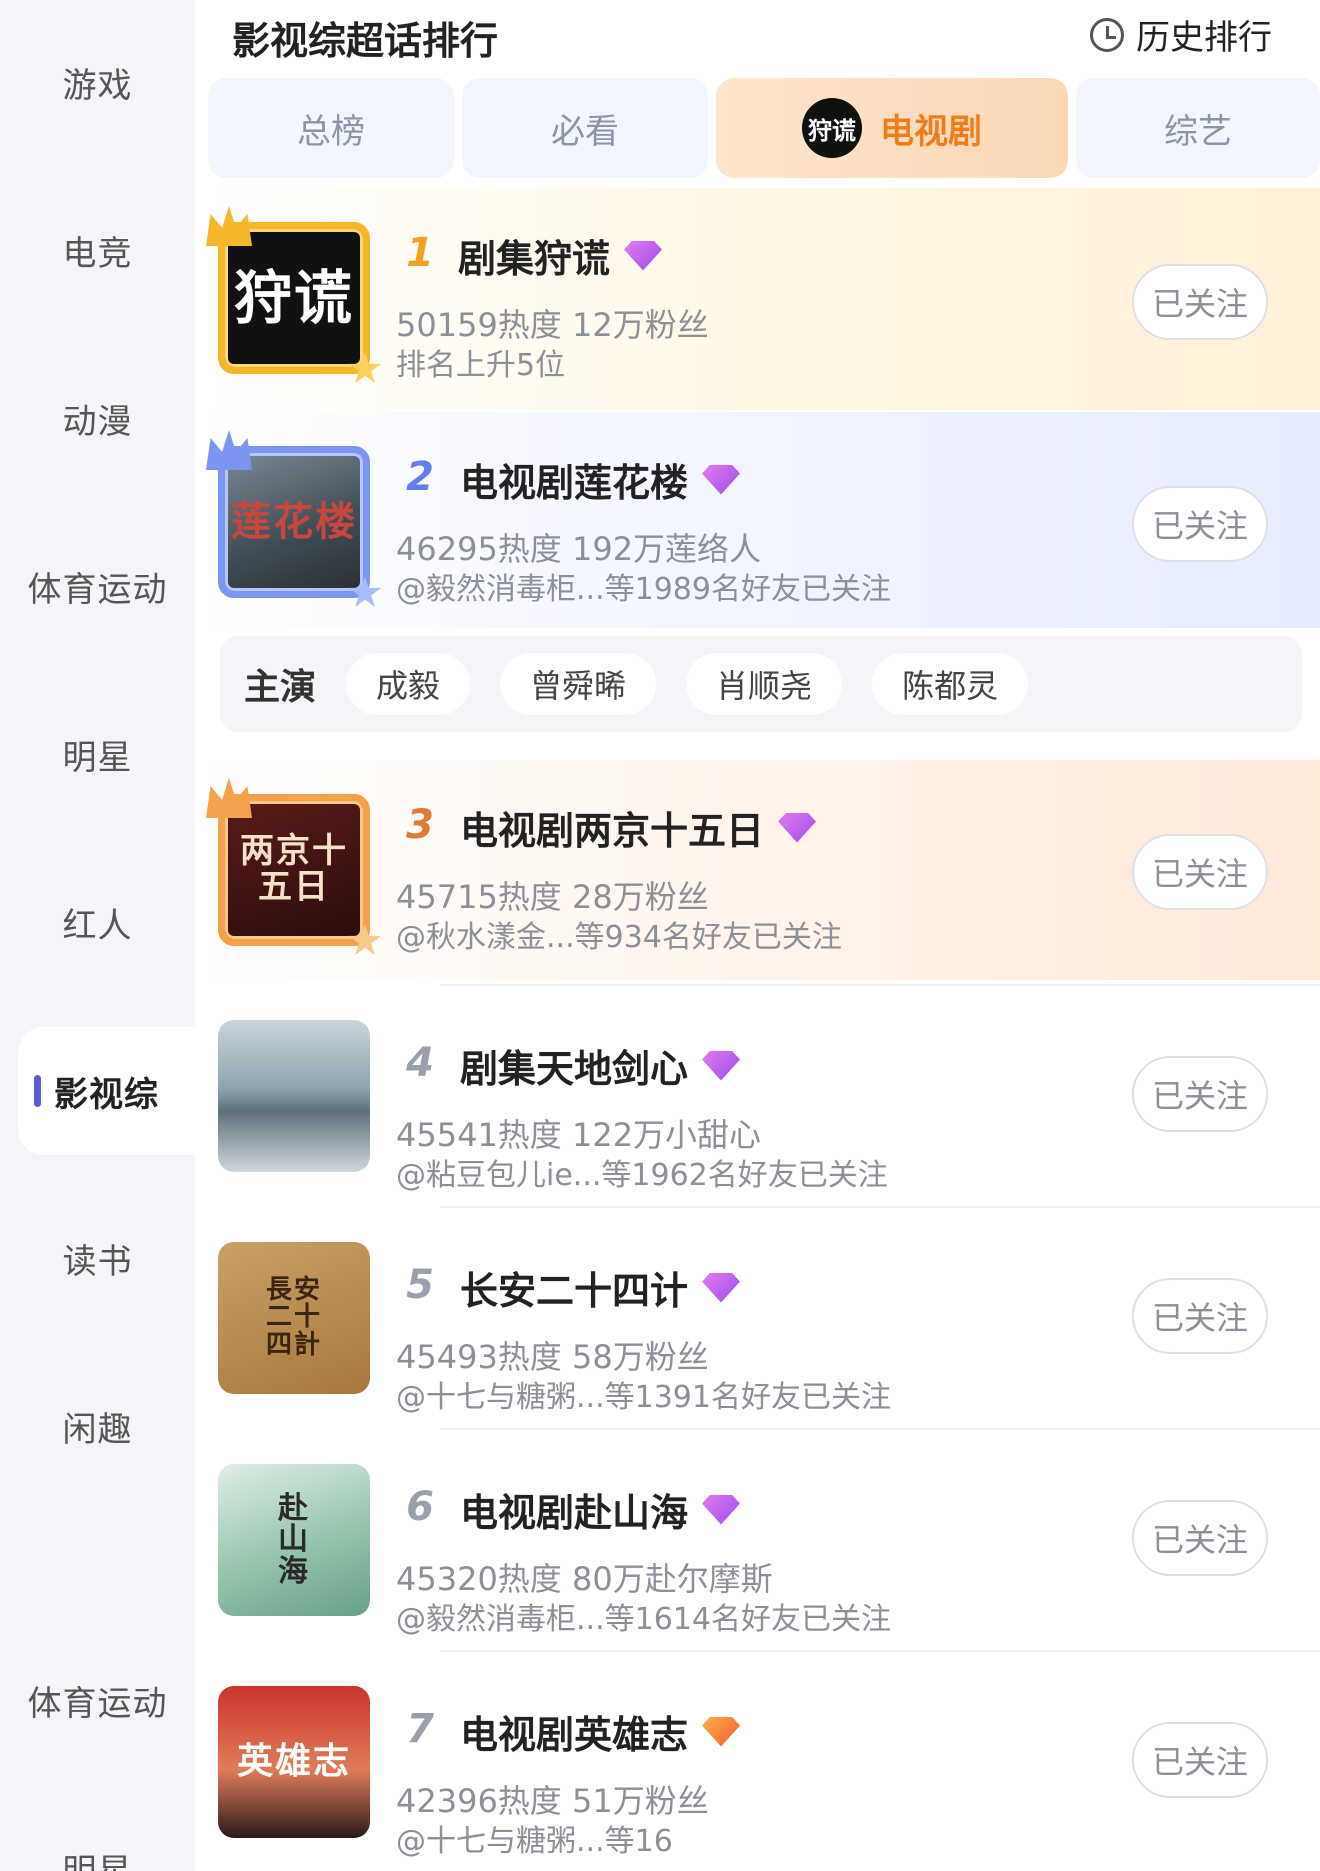 The height and width of the screenshot is (1871, 1320). I want to click on cast-chip: 成毅, so click(408, 684).